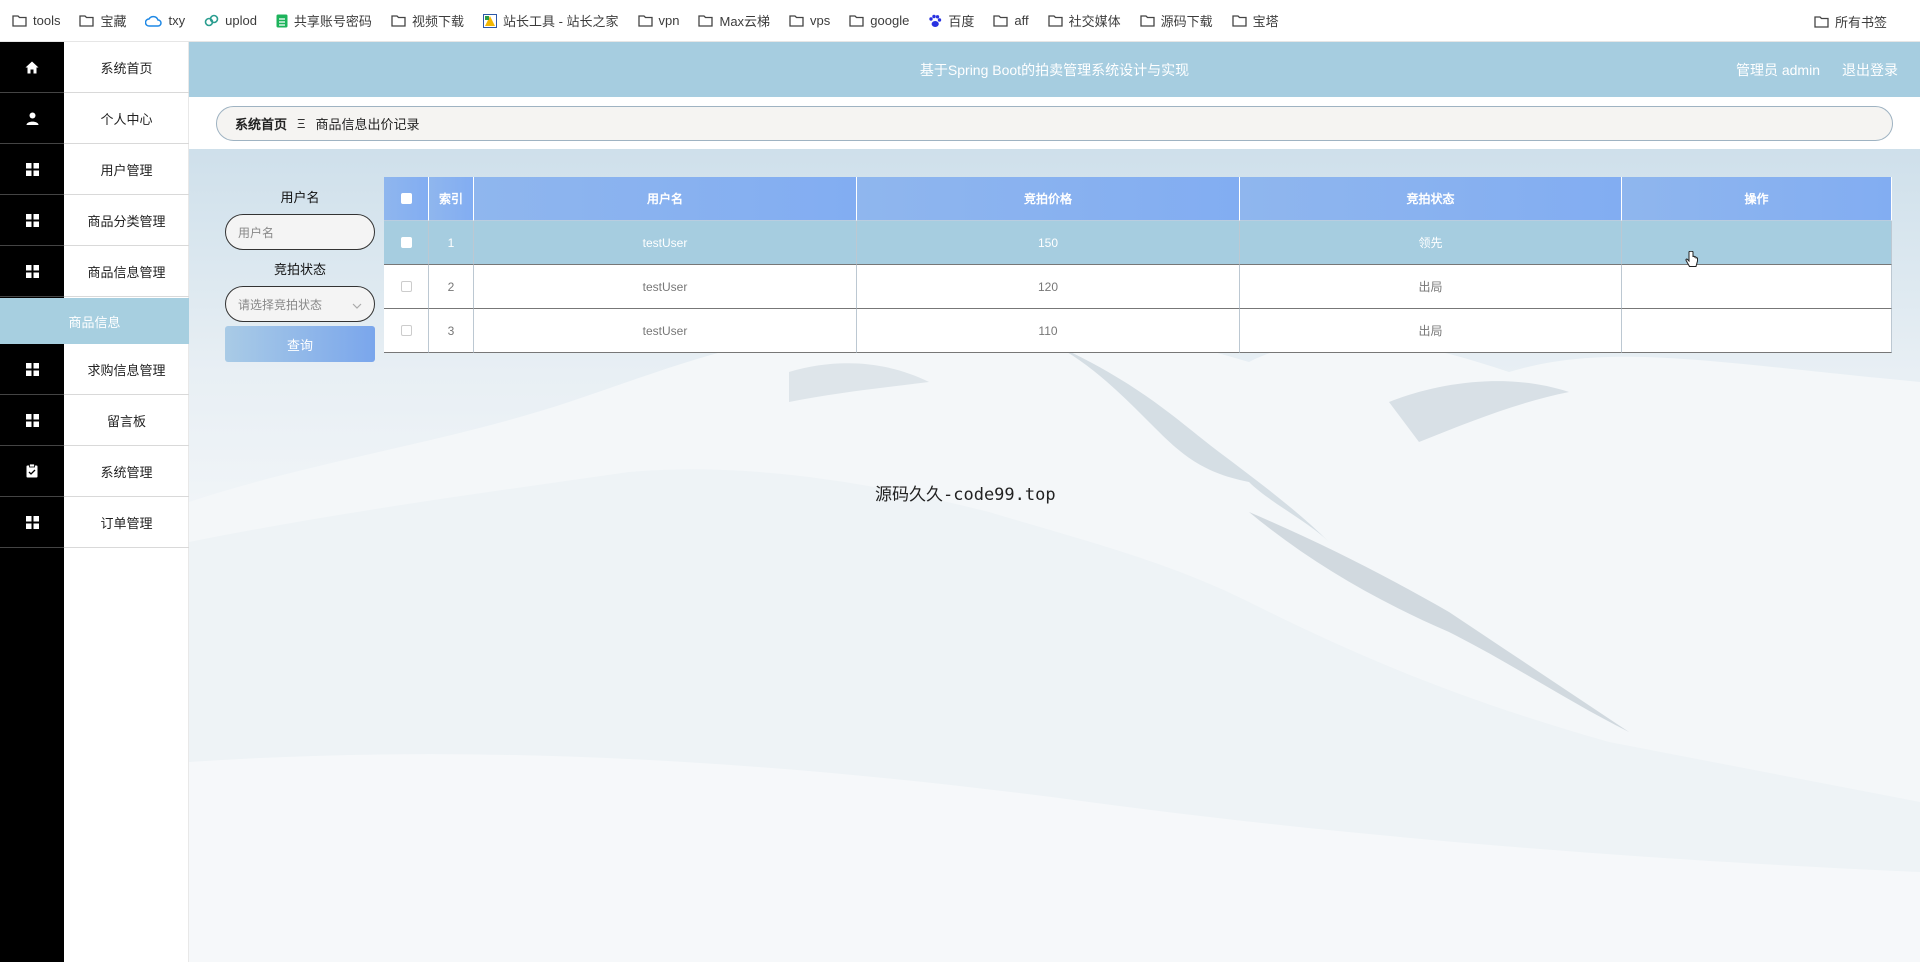 The width and height of the screenshot is (1920, 962). What do you see at coordinates (1094, 21) in the screenshot?
I see `bookmark-label: 社交媒体` at bounding box center [1094, 21].